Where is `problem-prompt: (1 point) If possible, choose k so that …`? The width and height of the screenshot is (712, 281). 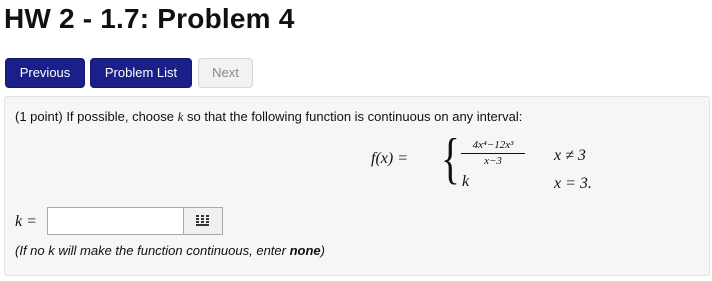 problem-prompt: (1 point) If possible, choose k so that … is located at coordinates (268, 117).